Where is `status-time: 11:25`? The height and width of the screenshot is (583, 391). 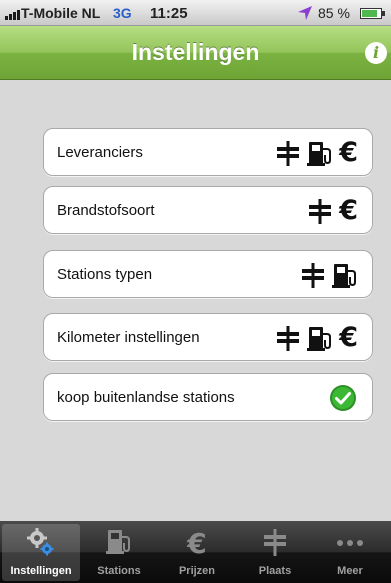 status-time: 11:25 is located at coordinates (169, 13).